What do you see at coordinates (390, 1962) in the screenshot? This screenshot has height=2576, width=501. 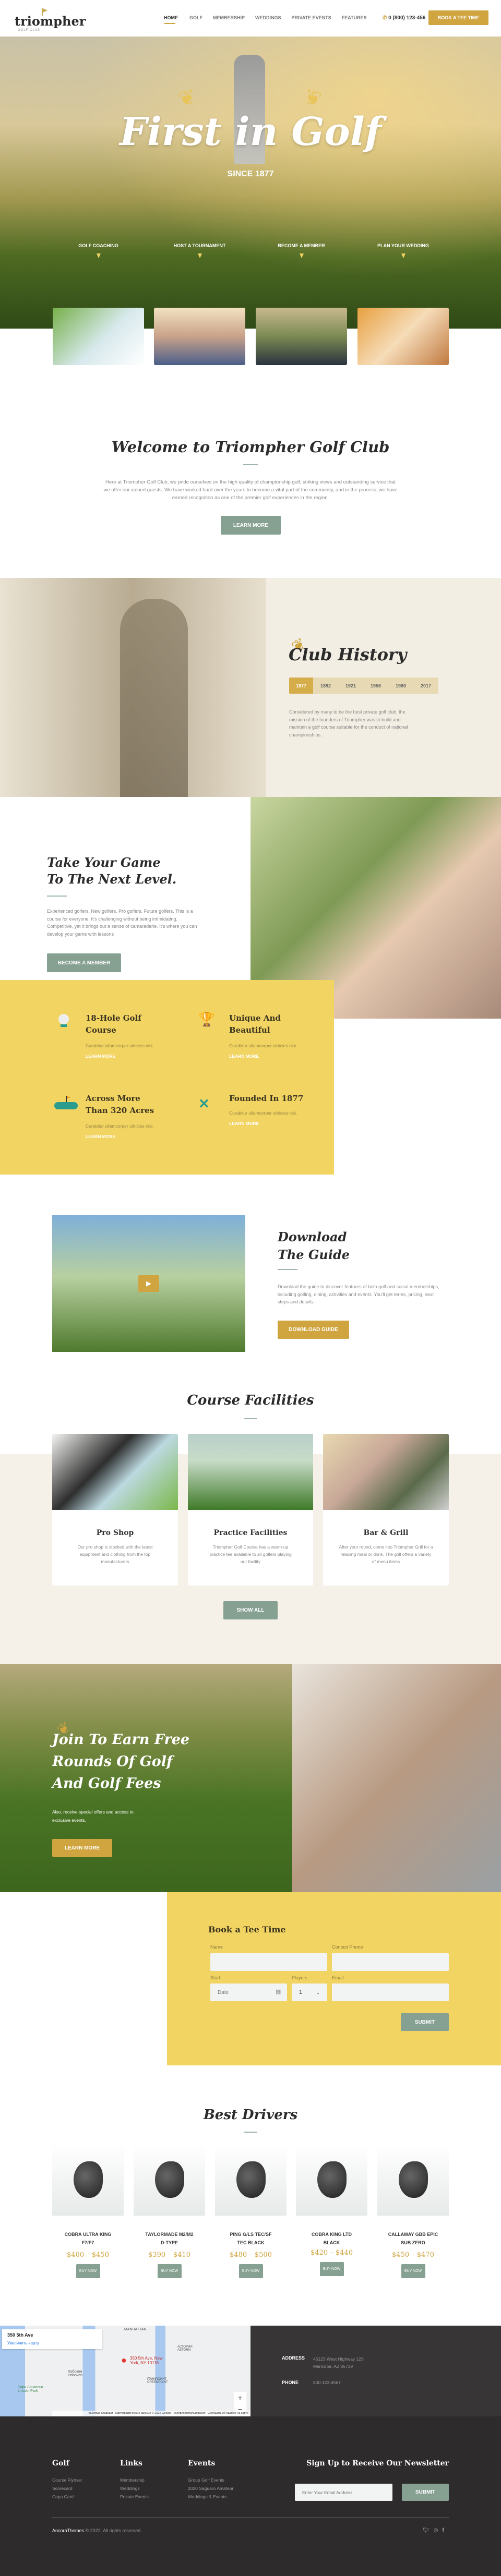 I see `contact-phone-input` at bounding box center [390, 1962].